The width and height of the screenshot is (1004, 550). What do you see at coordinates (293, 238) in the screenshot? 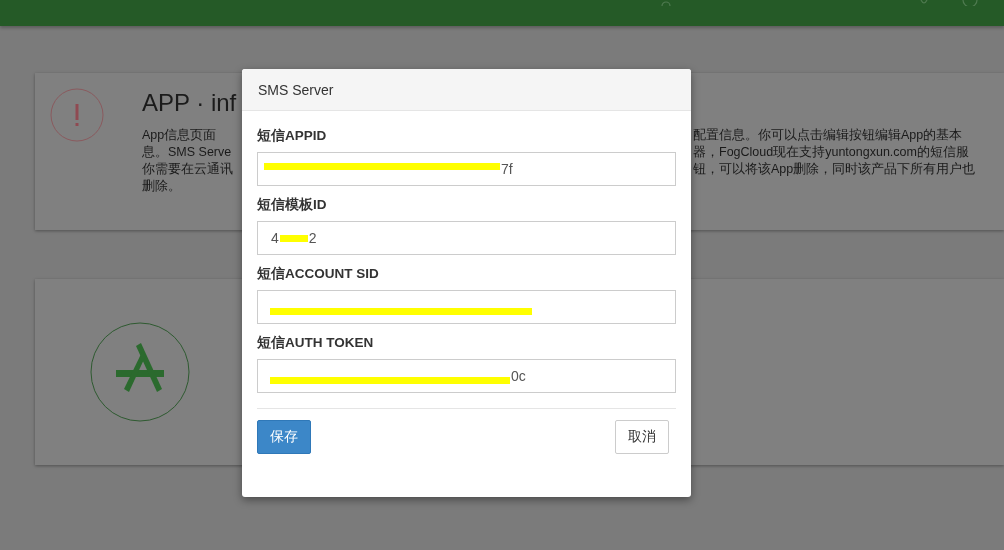
I see `redaction-mark` at bounding box center [293, 238].